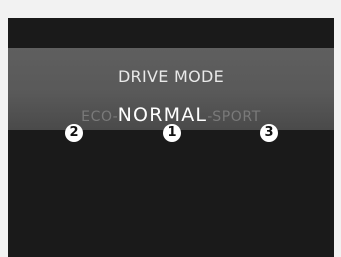  What do you see at coordinates (97, 117) in the screenshot?
I see `mode-eco: ECO` at bounding box center [97, 117].